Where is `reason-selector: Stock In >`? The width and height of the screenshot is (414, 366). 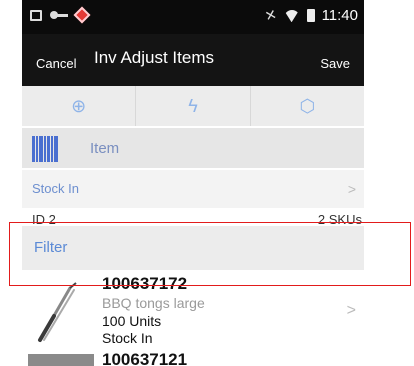 reason-selector: Stock In > is located at coordinates (193, 189).